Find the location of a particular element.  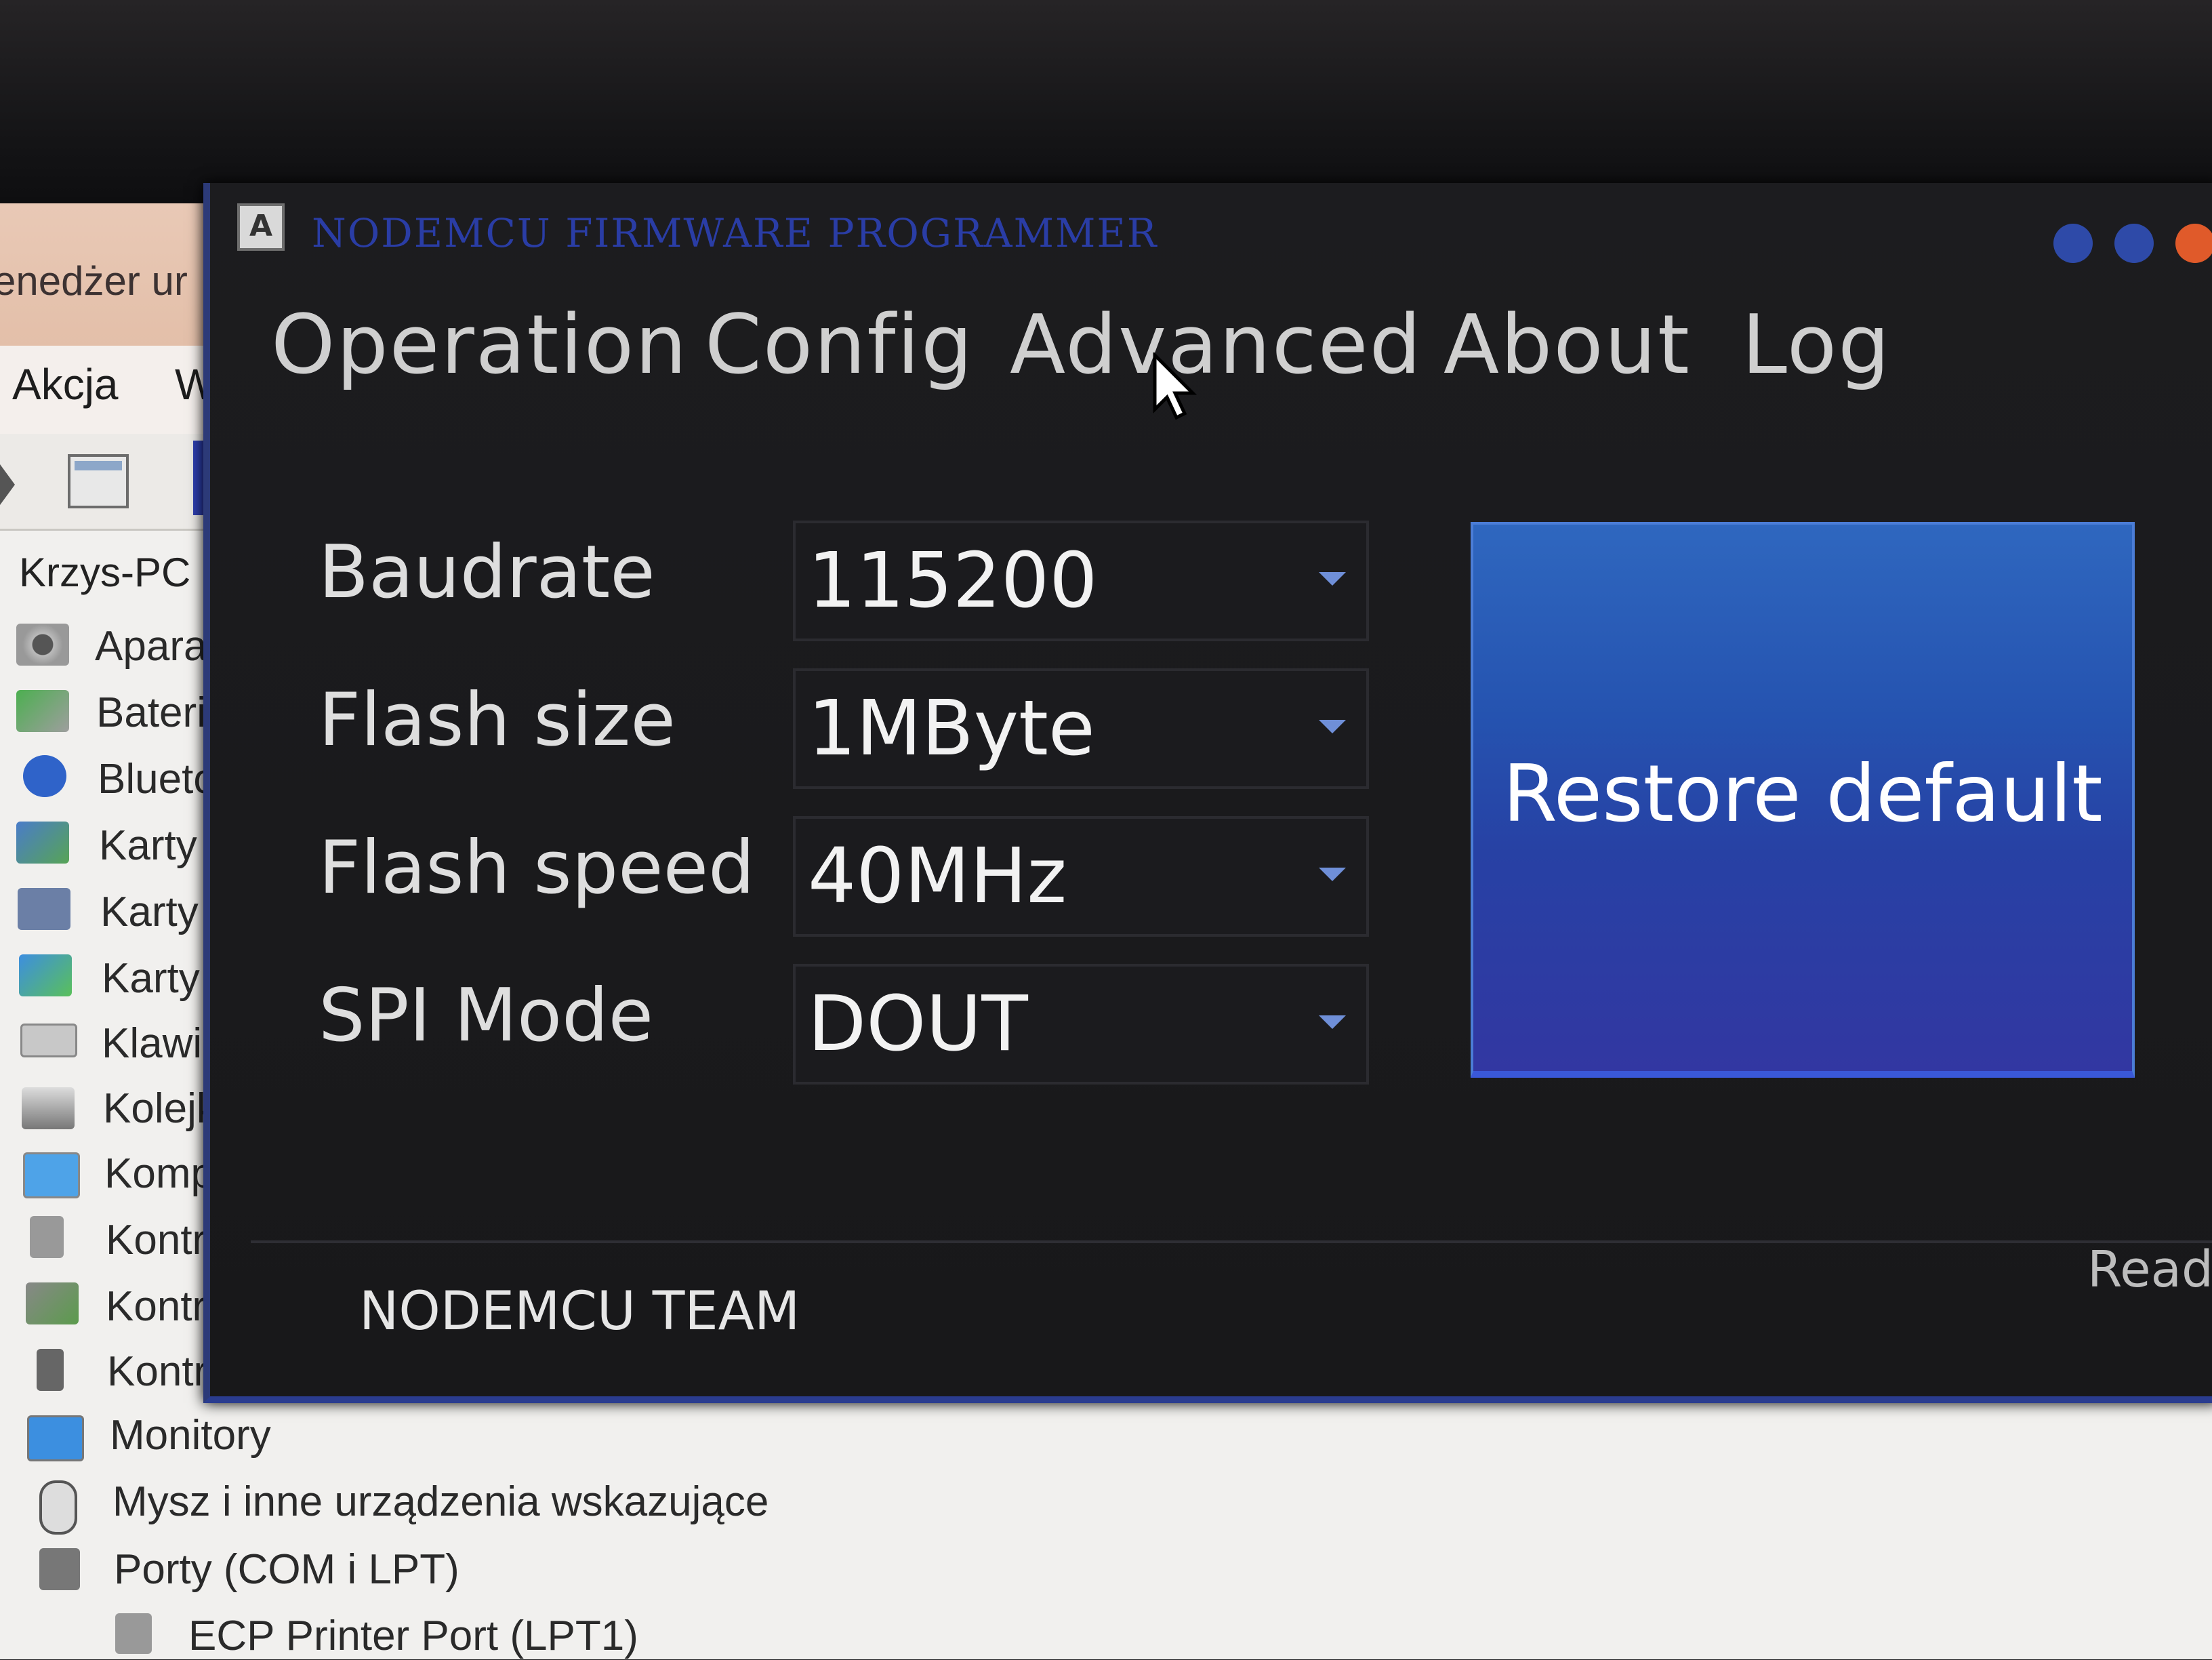

battery-icon is located at coordinates (42, 711).